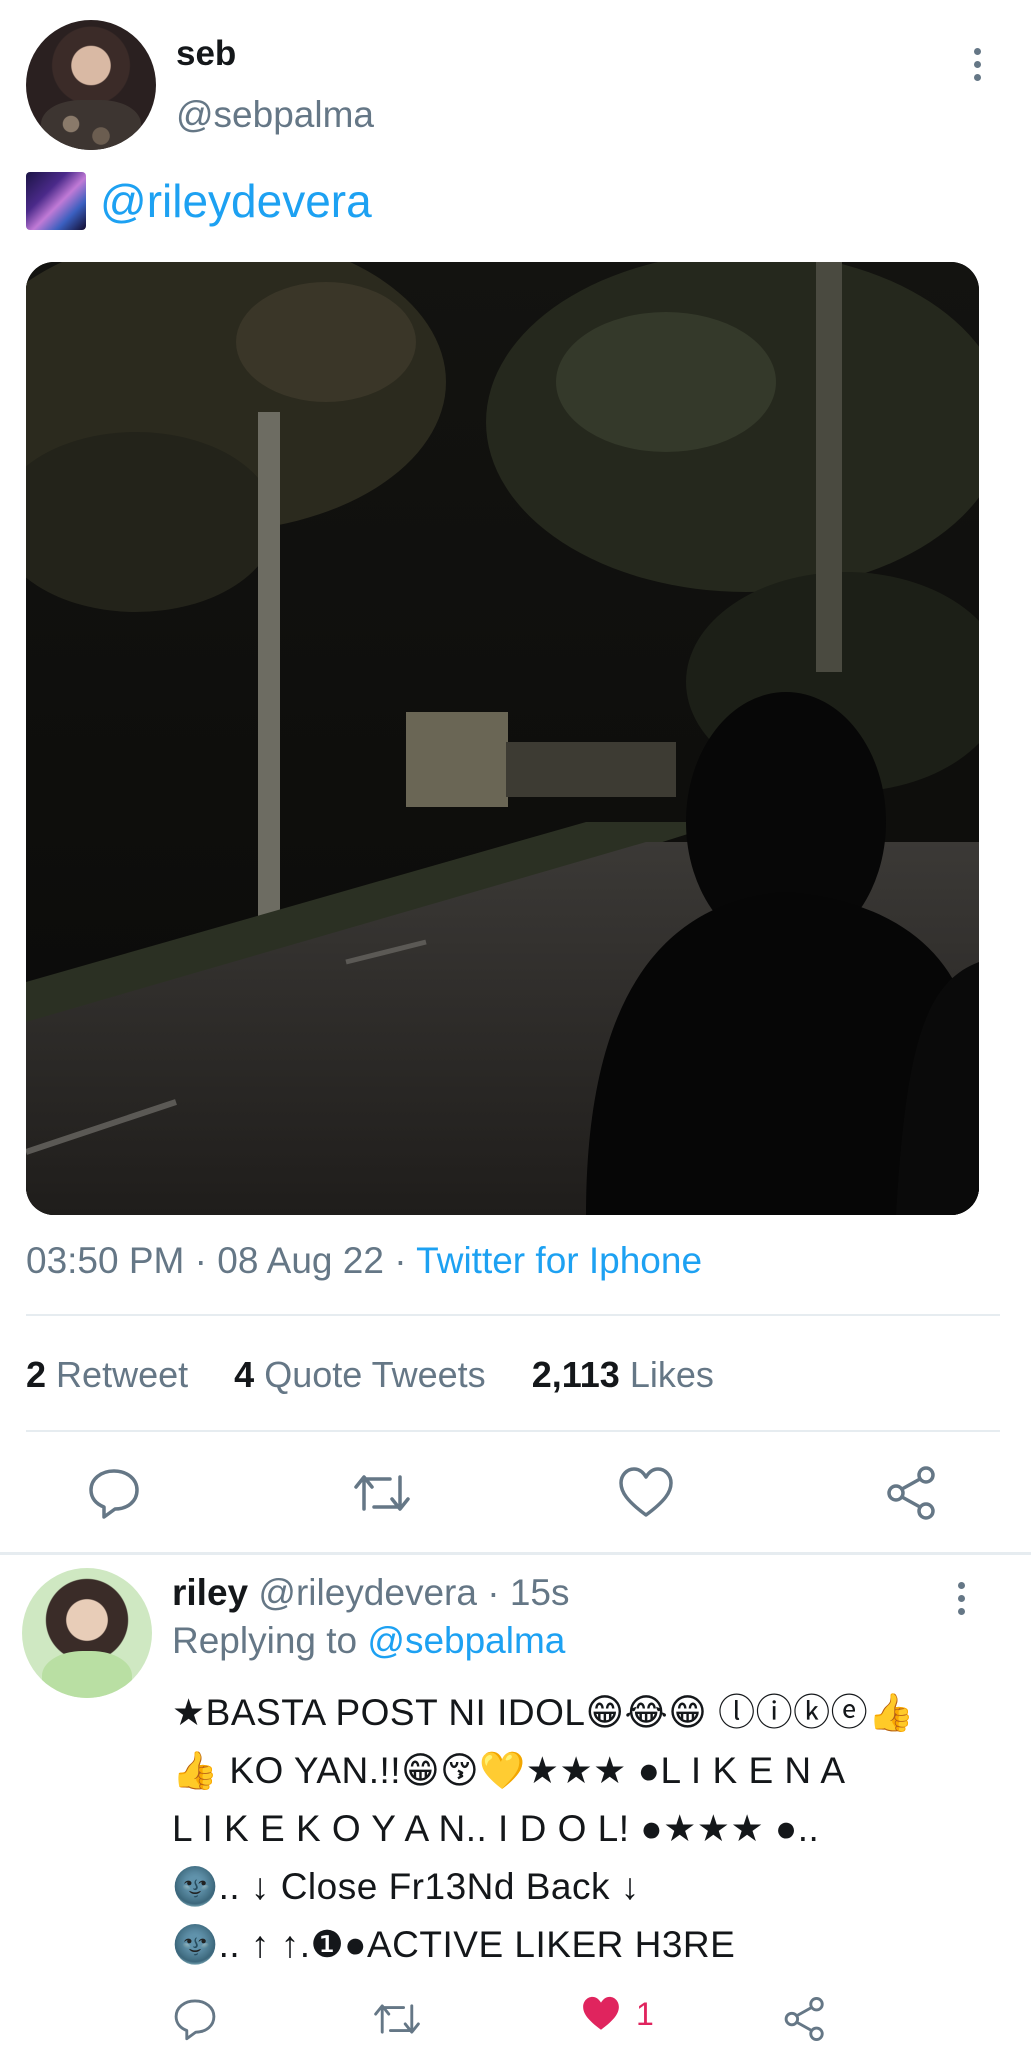  What do you see at coordinates (539, 1592) in the screenshot?
I see `reply-time: 15s` at bounding box center [539, 1592].